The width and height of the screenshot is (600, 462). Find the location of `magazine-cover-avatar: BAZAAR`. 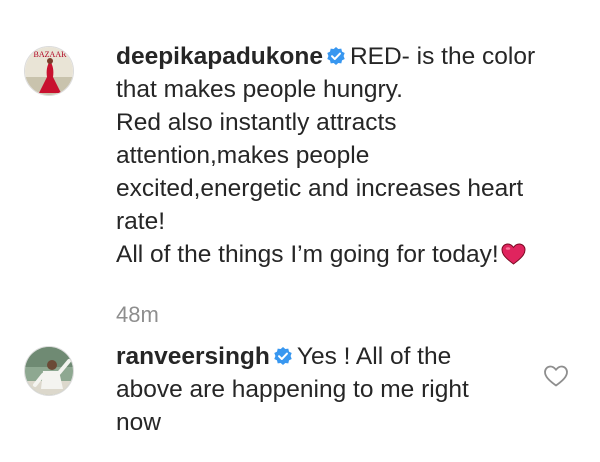

magazine-cover-avatar: BAZAAR is located at coordinates (49, 71).